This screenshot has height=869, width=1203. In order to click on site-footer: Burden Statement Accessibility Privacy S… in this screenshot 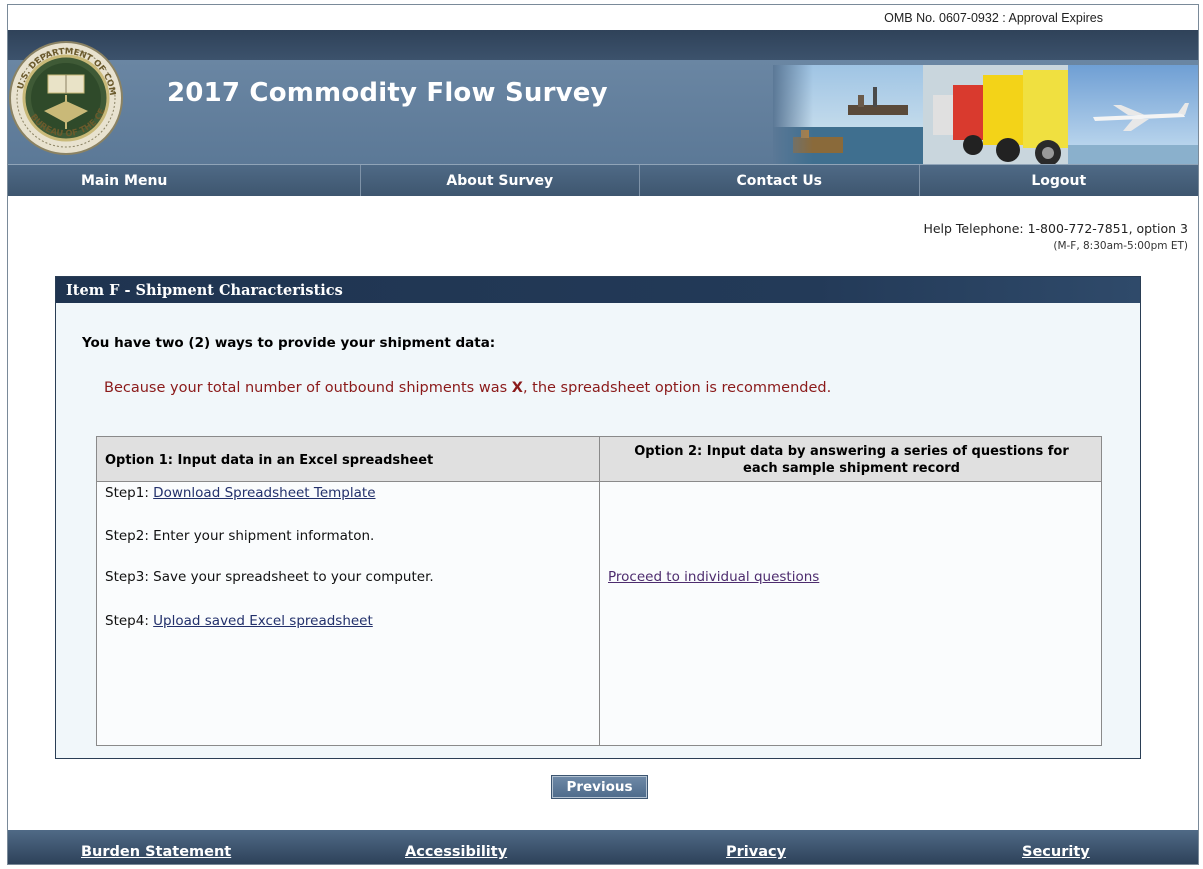, I will do `click(603, 847)`.